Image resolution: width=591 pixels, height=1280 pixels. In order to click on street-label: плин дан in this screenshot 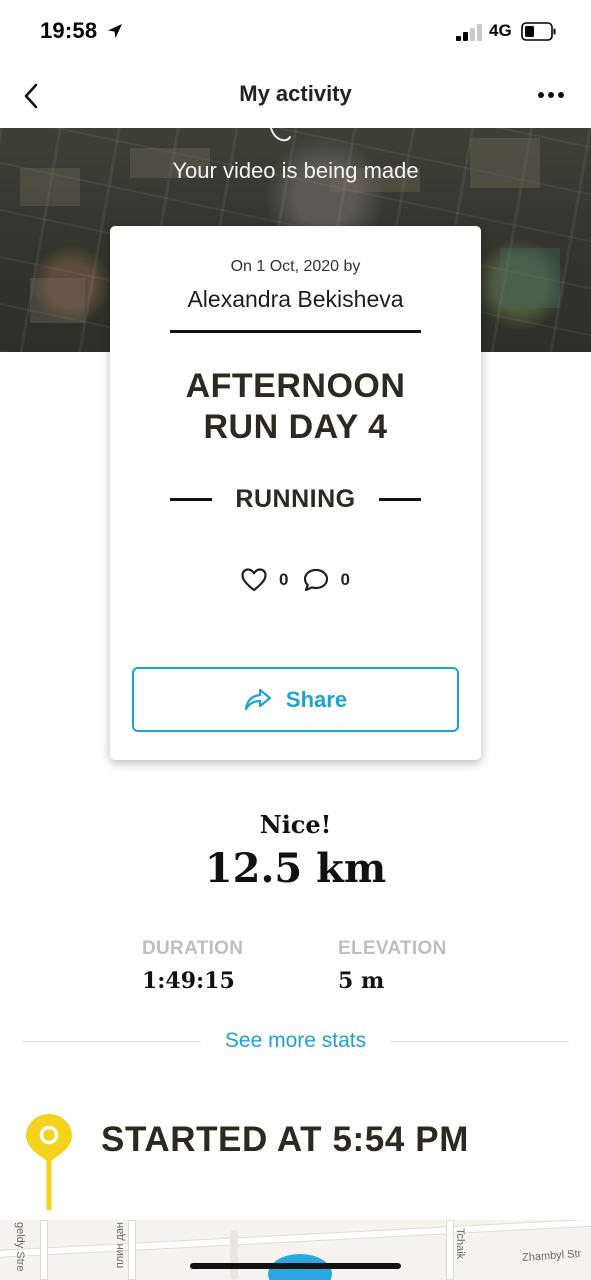, I will do `click(120, 1245)`.